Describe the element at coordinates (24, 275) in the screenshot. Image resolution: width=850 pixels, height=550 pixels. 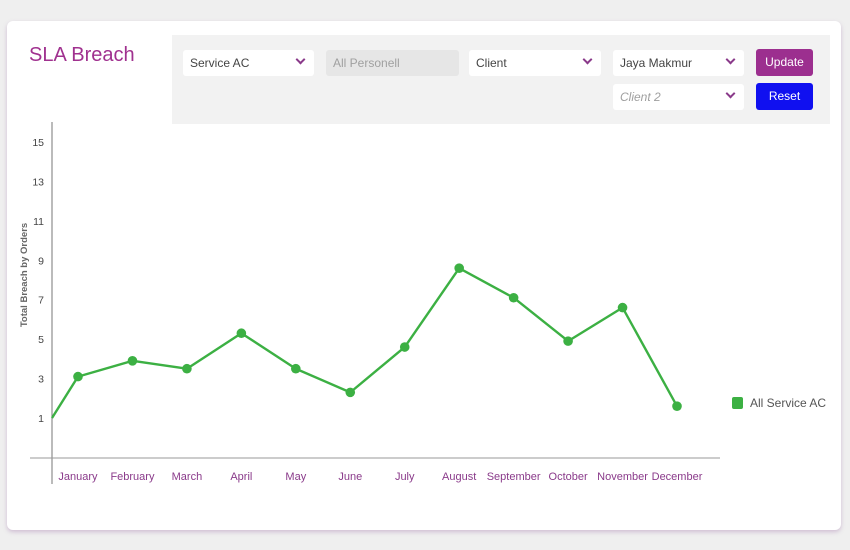
I see `y-axis-label: Total Breach by Orders` at that location.